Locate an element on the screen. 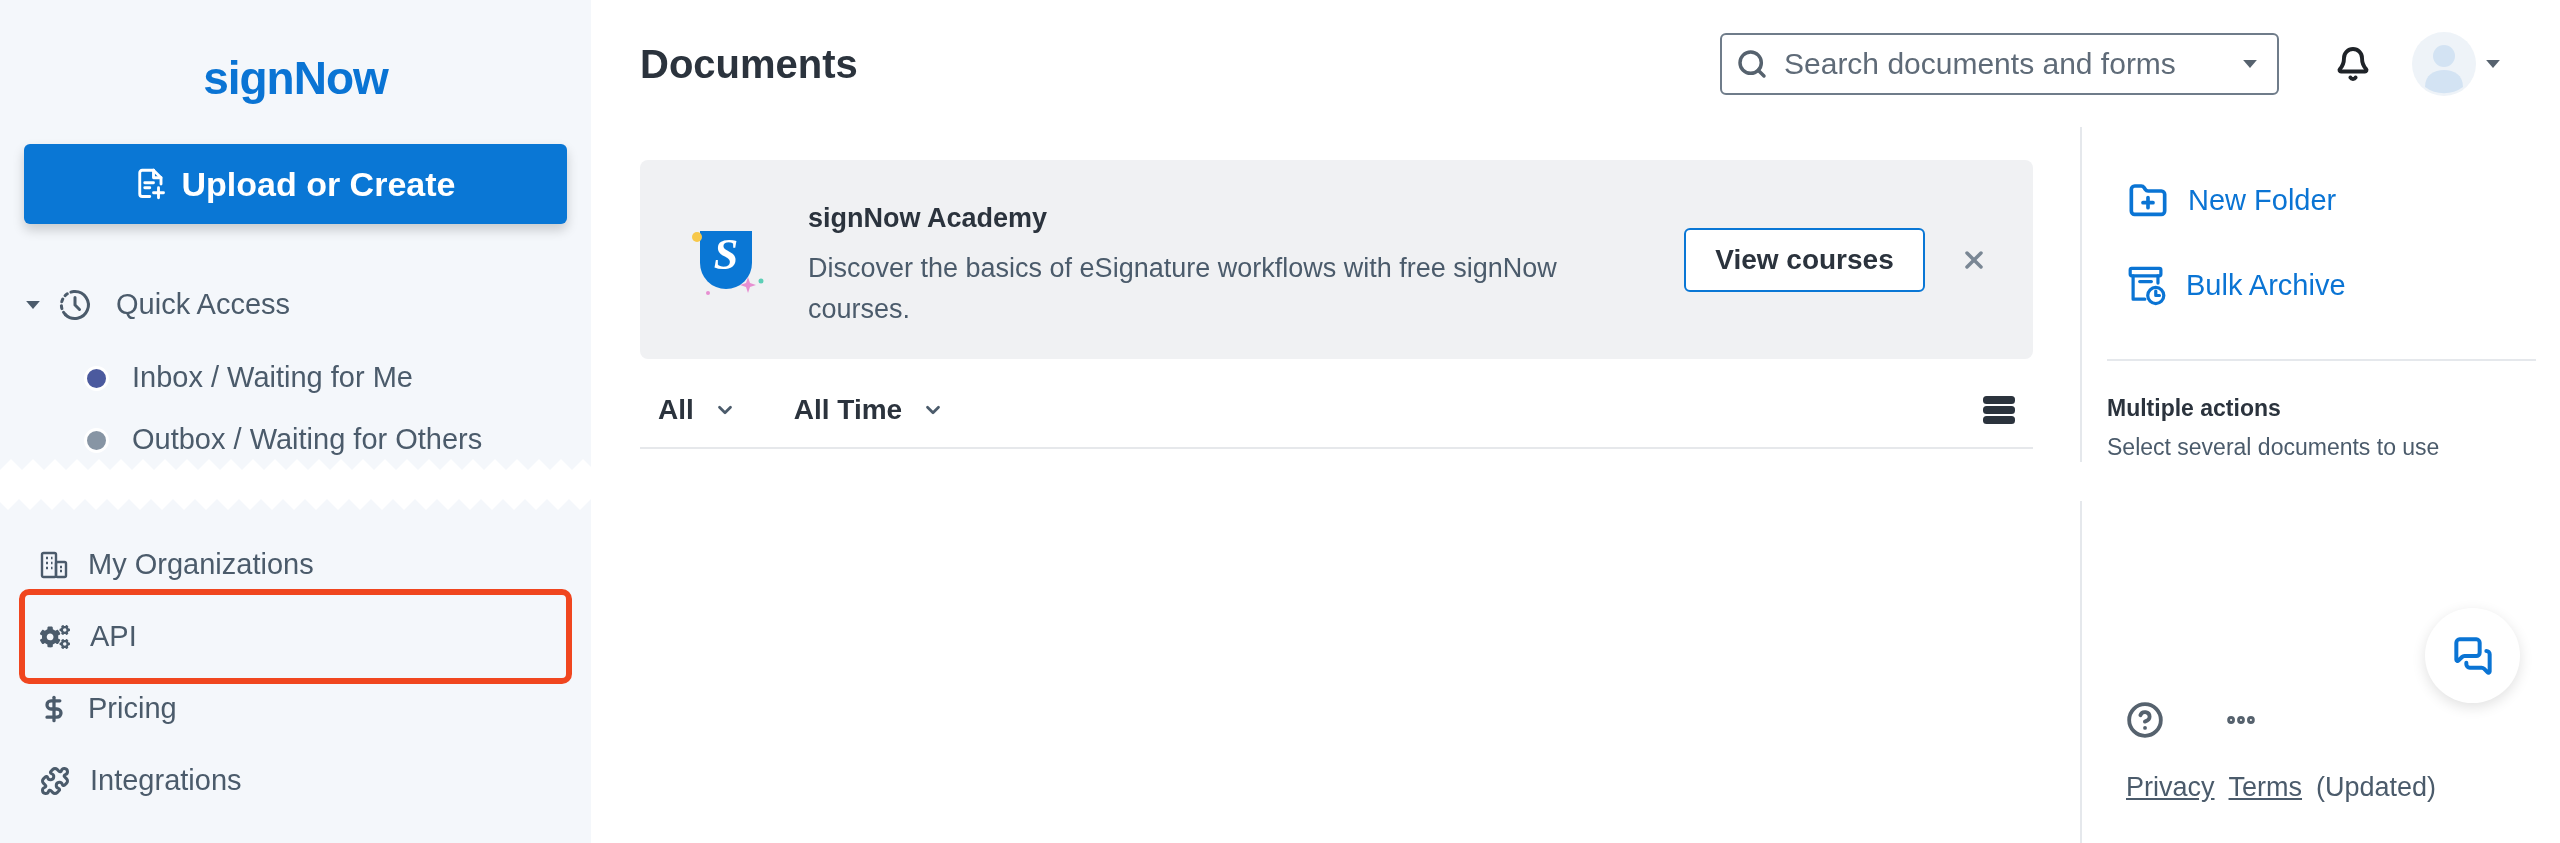 The image size is (2560, 843). banner-description: Discover the basics of eSignature workflows with free signNow courses. is located at coordinates (1183, 288).